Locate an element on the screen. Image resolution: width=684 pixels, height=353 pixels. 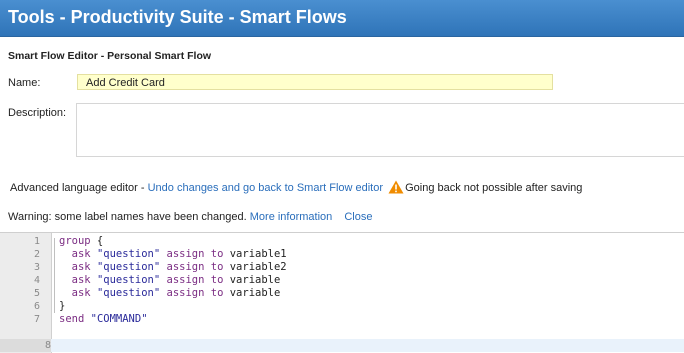
editor-heading: Smart Flow Editor - Personal Smart Flow is located at coordinates (110, 56).